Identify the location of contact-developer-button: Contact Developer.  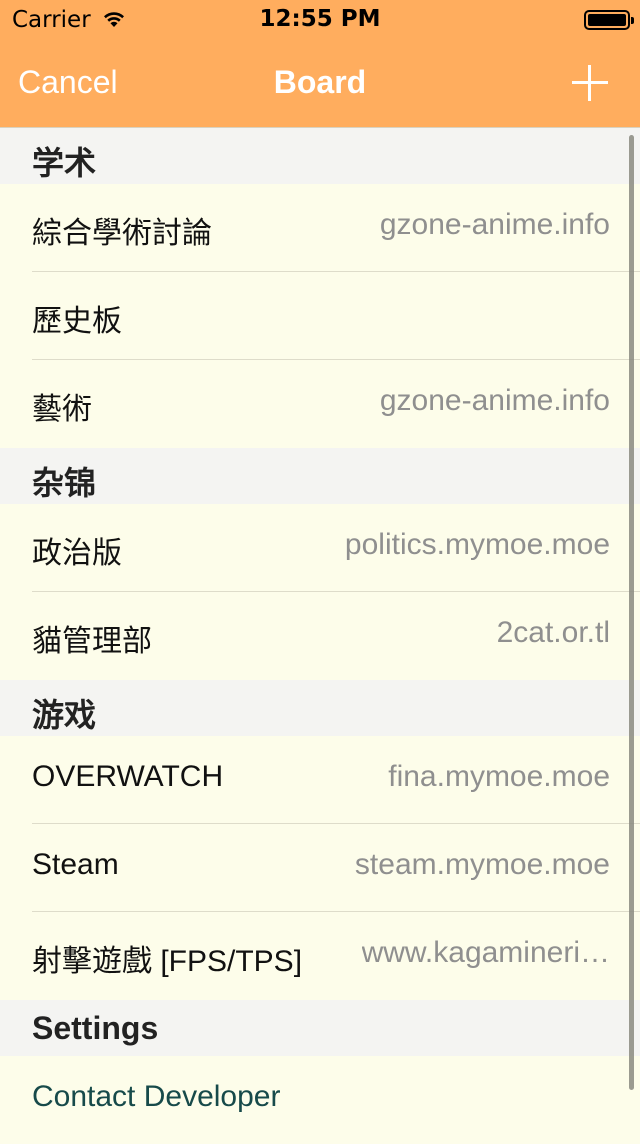
(320, 1100).